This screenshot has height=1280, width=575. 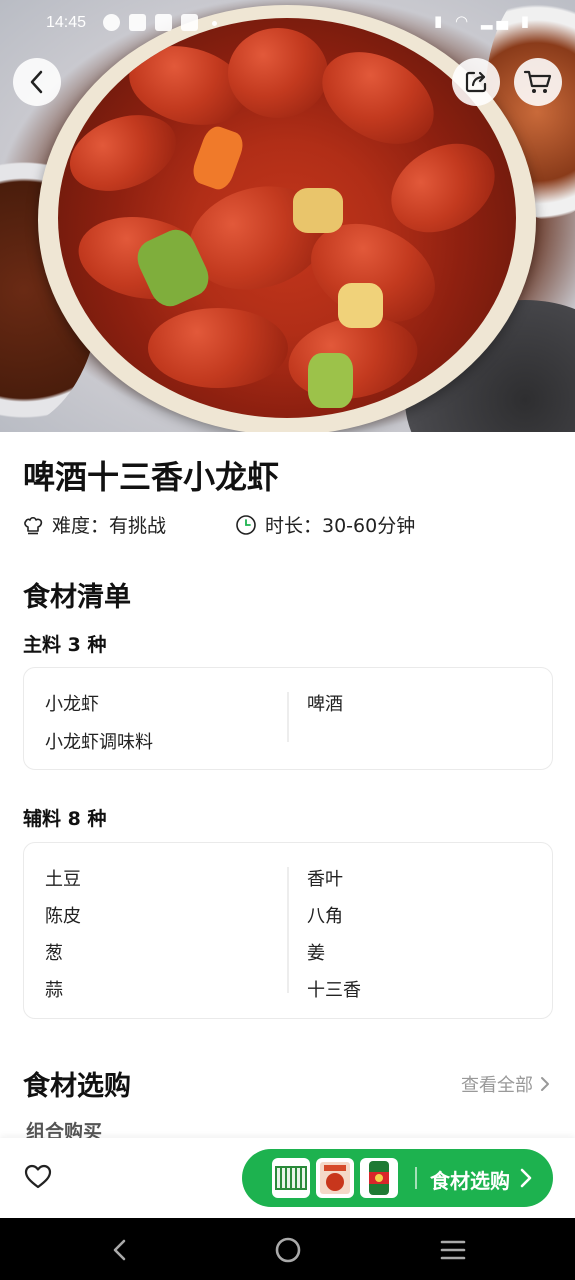 I want to click on cart-icon, so click(x=537, y=81).